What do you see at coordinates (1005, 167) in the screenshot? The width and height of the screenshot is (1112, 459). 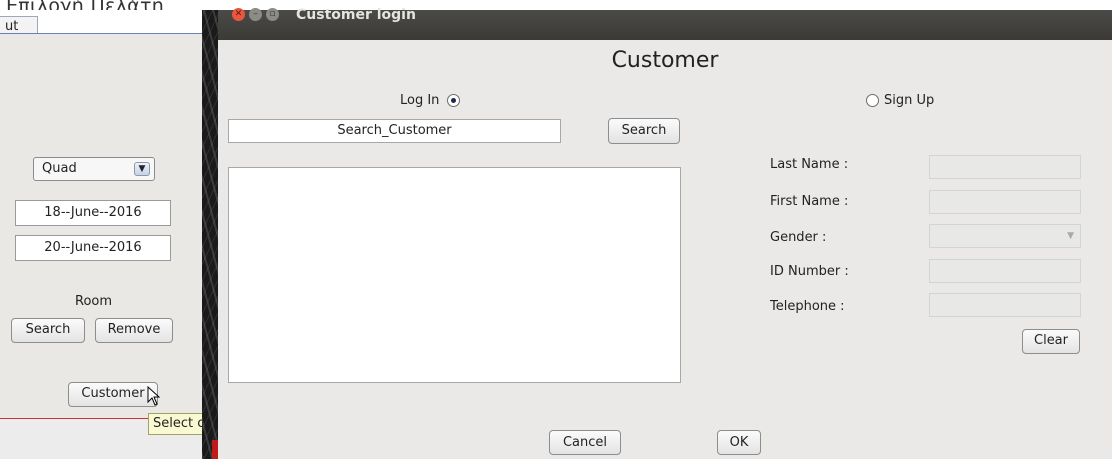 I see `last-name-field` at bounding box center [1005, 167].